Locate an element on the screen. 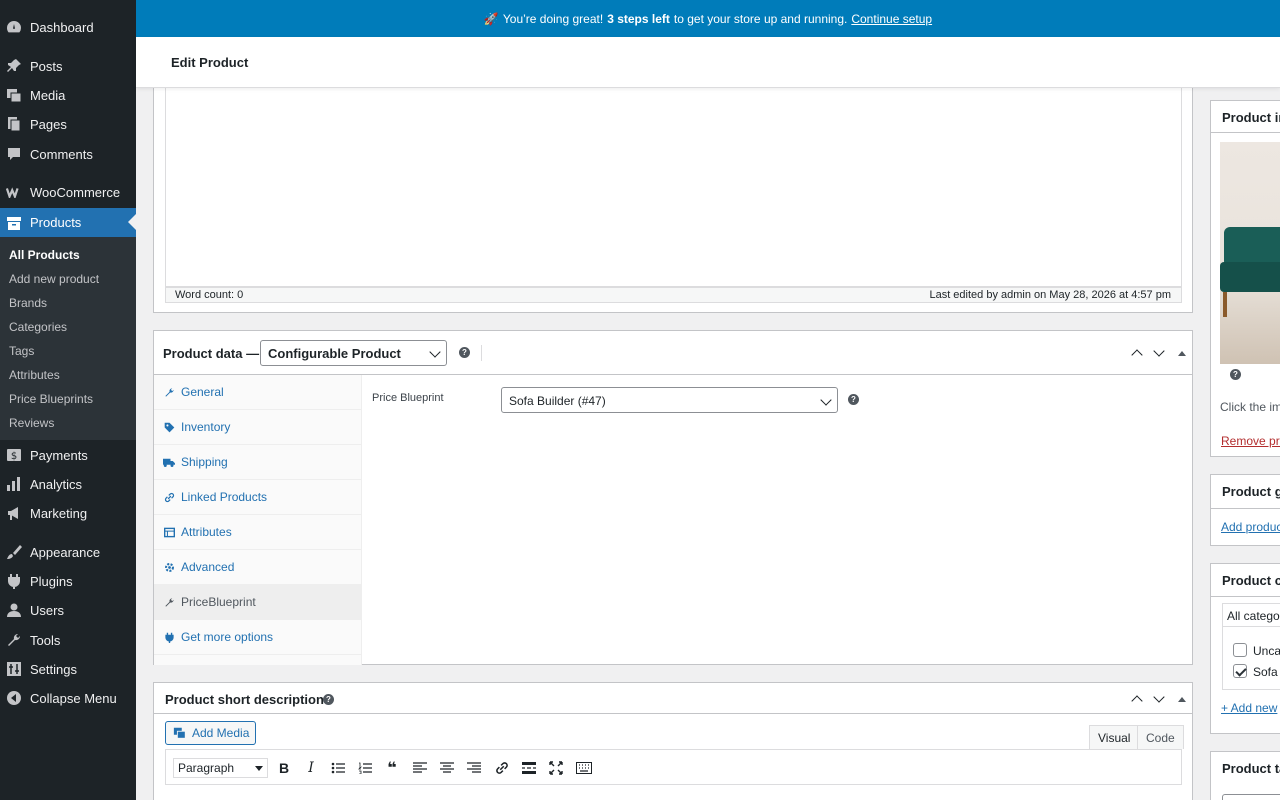 This screenshot has height=800, width=1280. wrench-icon is located at coordinates (169, 392).